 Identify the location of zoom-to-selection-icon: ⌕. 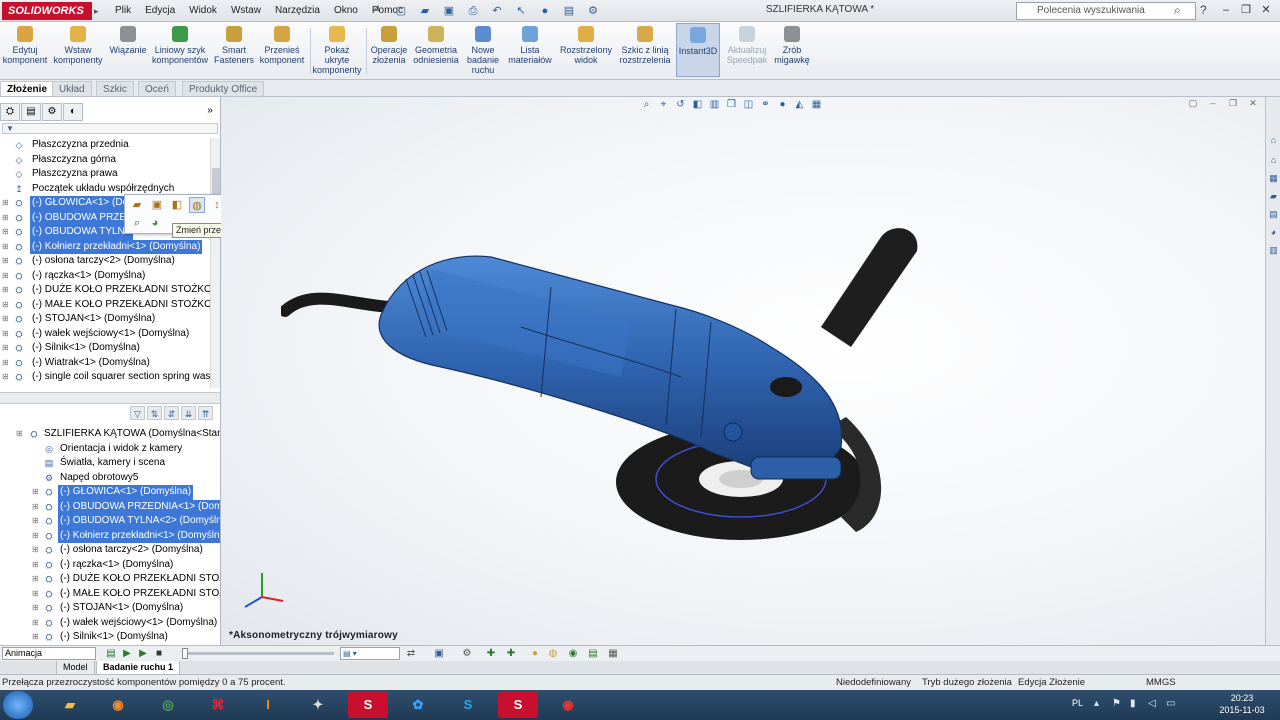
(137, 223).